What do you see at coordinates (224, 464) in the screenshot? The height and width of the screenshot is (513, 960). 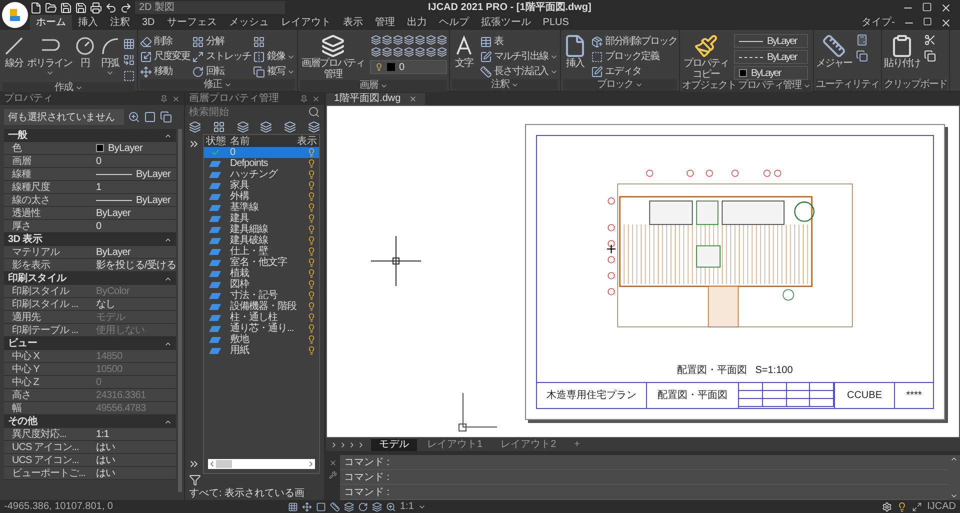 I see `scrollbar-thumb` at bounding box center [224, 464].